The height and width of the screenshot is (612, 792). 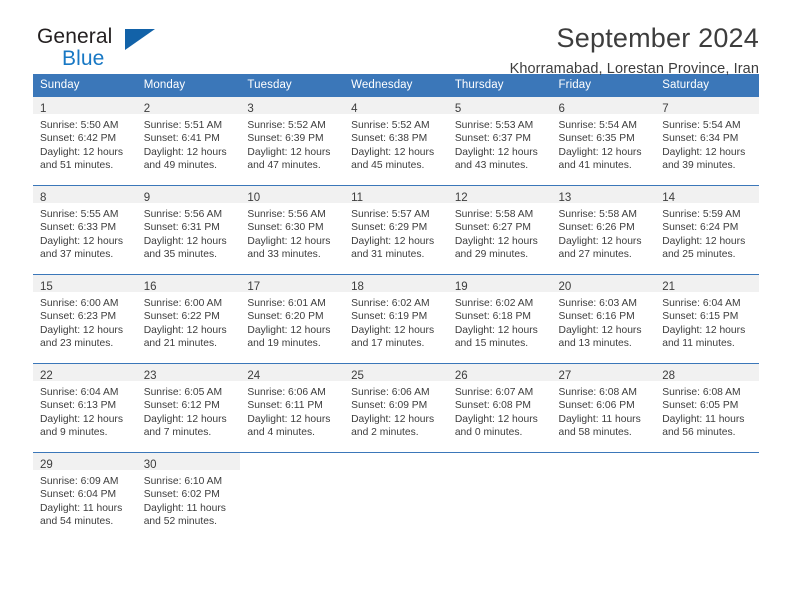 I want to click on daylight-text-line2: and 49 minutes., so click(x=180, y=166).